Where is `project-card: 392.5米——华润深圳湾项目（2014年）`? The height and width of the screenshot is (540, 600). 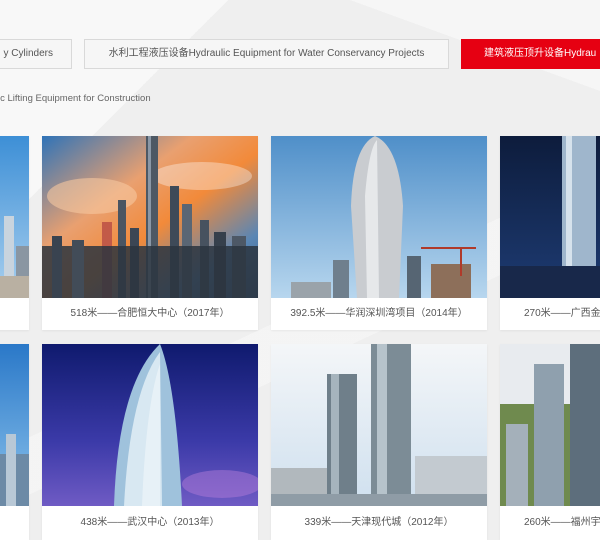
project-card: 392.5米——华润深圳湾项目（2014年） is located at coordinates (379, 233).